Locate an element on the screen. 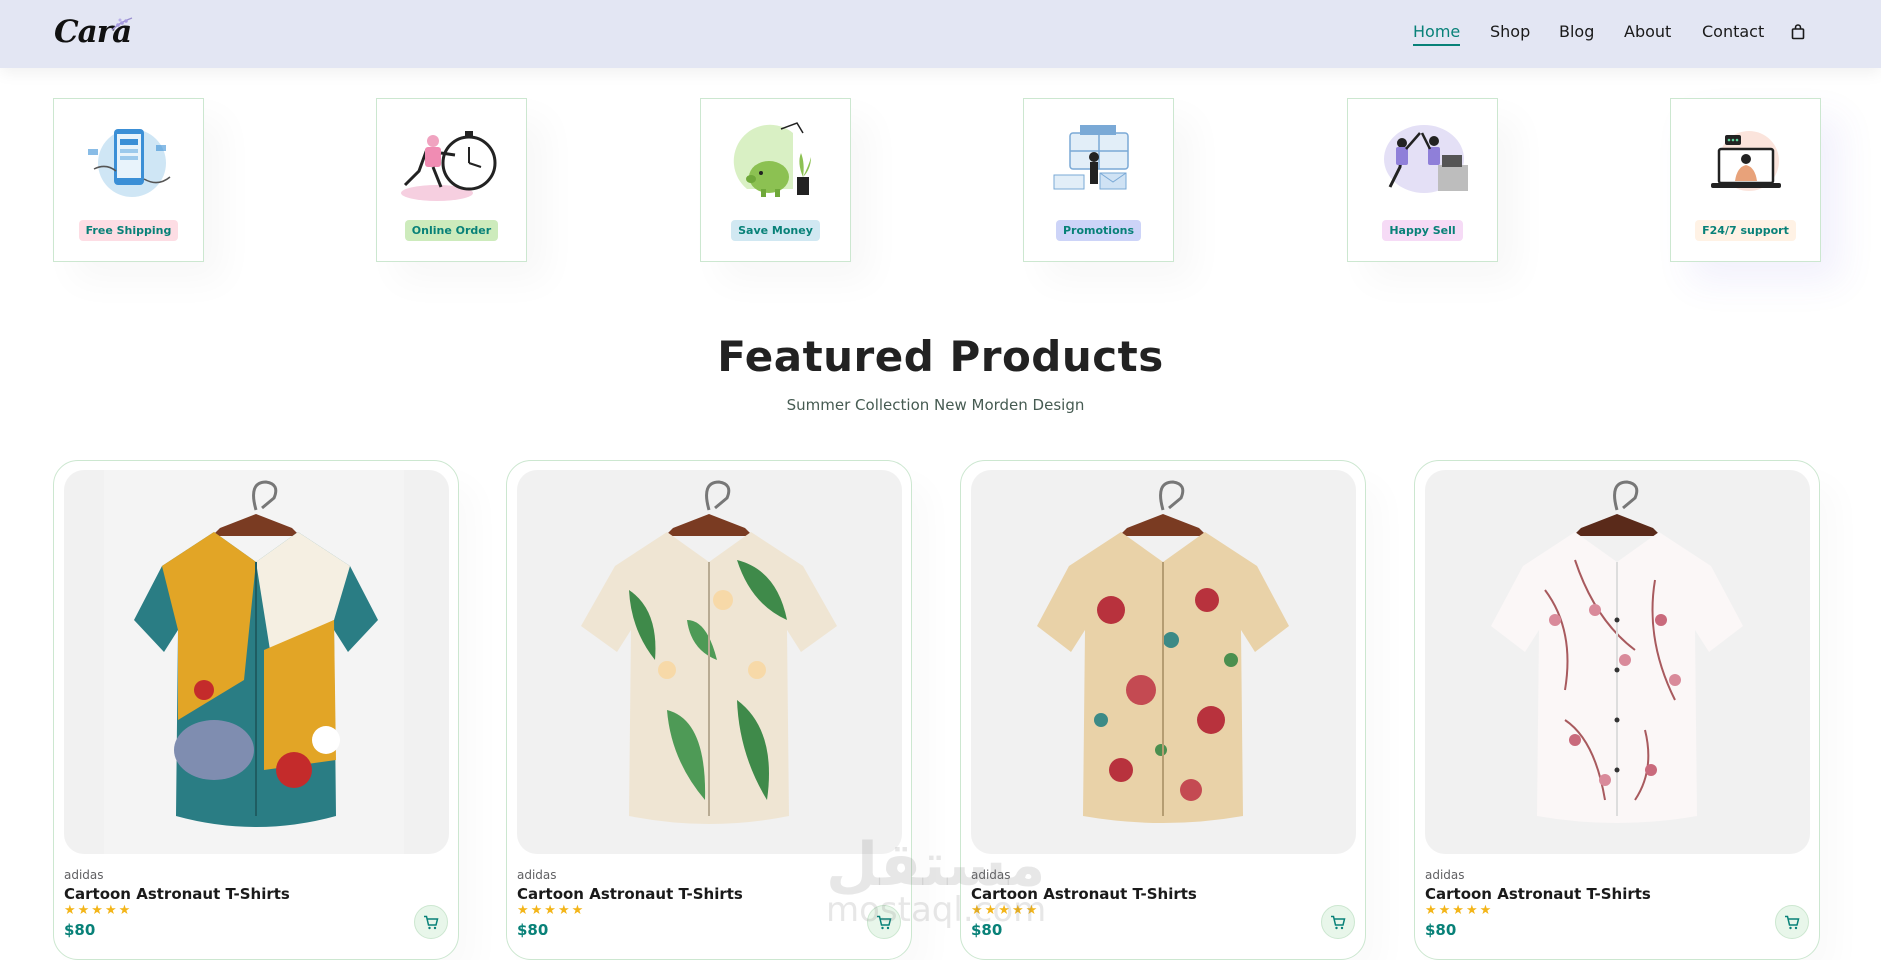  logo-leaf-icon is located at coordinates (122, 24).